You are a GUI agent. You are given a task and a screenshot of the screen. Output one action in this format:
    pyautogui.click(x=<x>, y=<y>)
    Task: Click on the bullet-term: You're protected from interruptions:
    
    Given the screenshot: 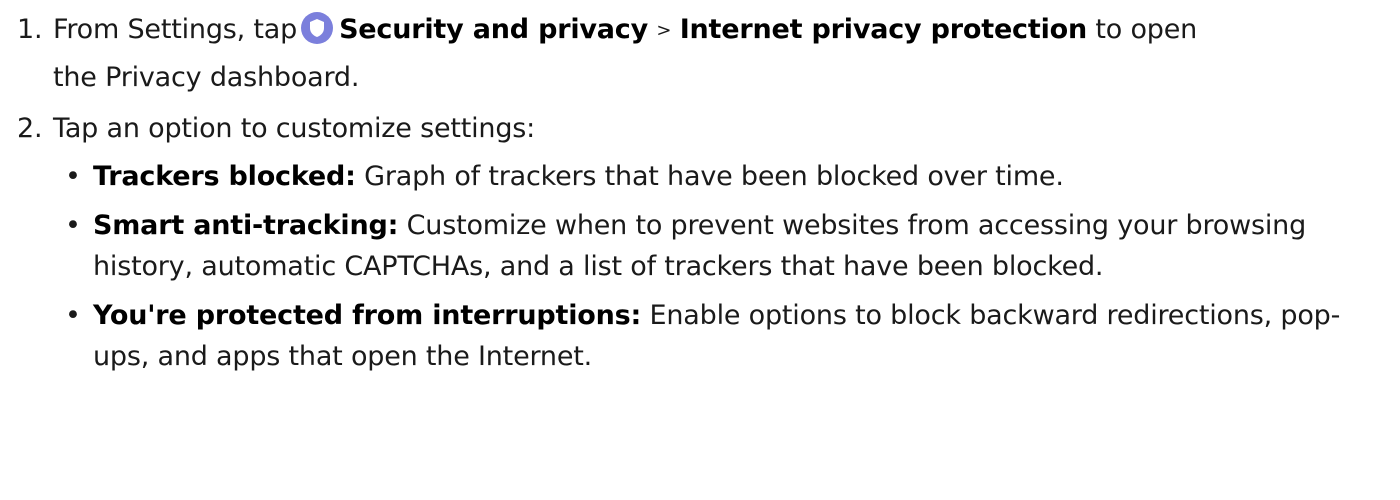 What is the action you would take?
    pyautogui.click(x=367, y=315)
    